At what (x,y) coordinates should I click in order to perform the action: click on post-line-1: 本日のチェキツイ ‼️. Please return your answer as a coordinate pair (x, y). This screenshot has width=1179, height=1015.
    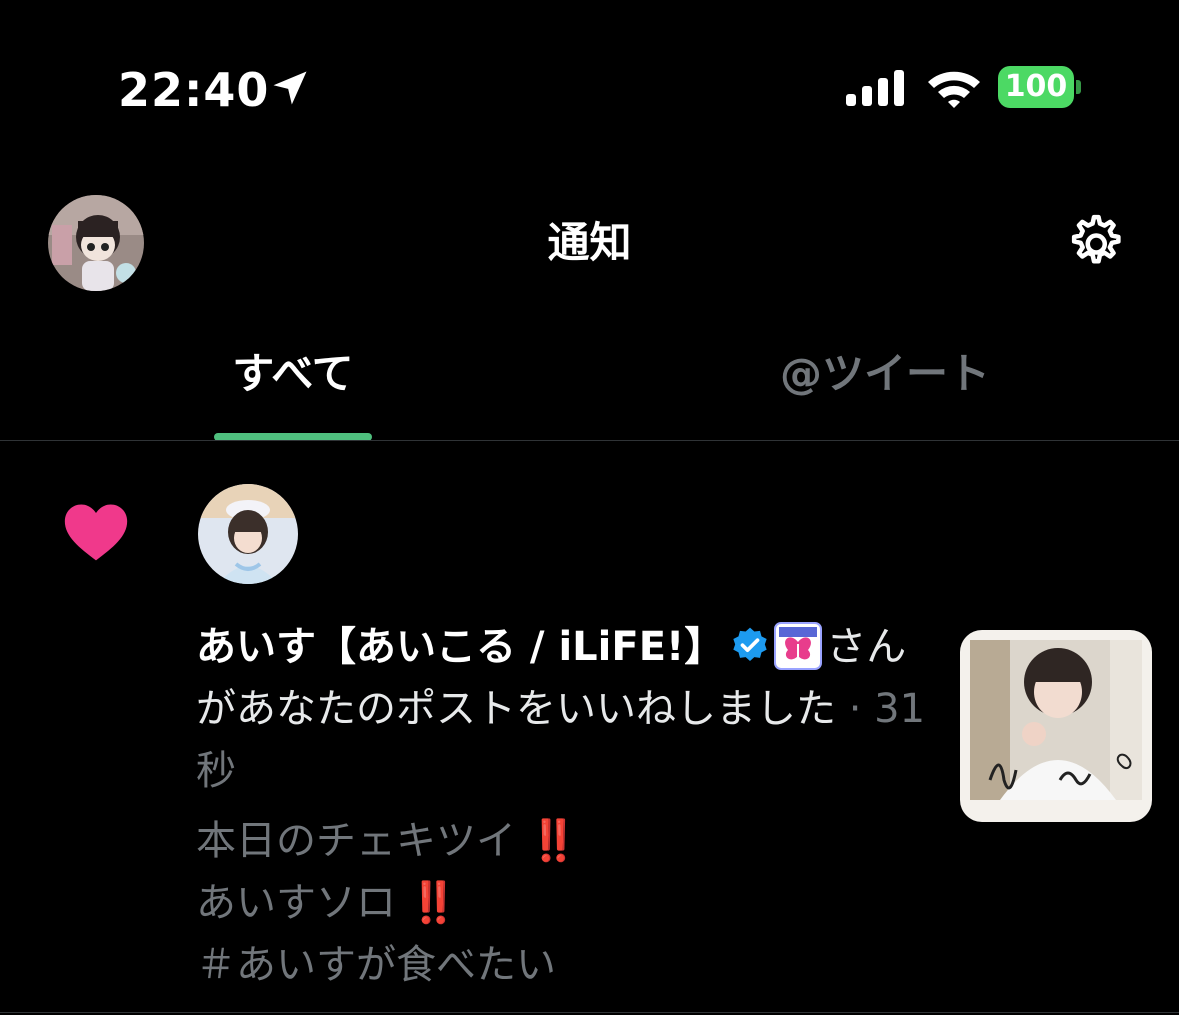
    Looking at the image, I should click on (387, 841).